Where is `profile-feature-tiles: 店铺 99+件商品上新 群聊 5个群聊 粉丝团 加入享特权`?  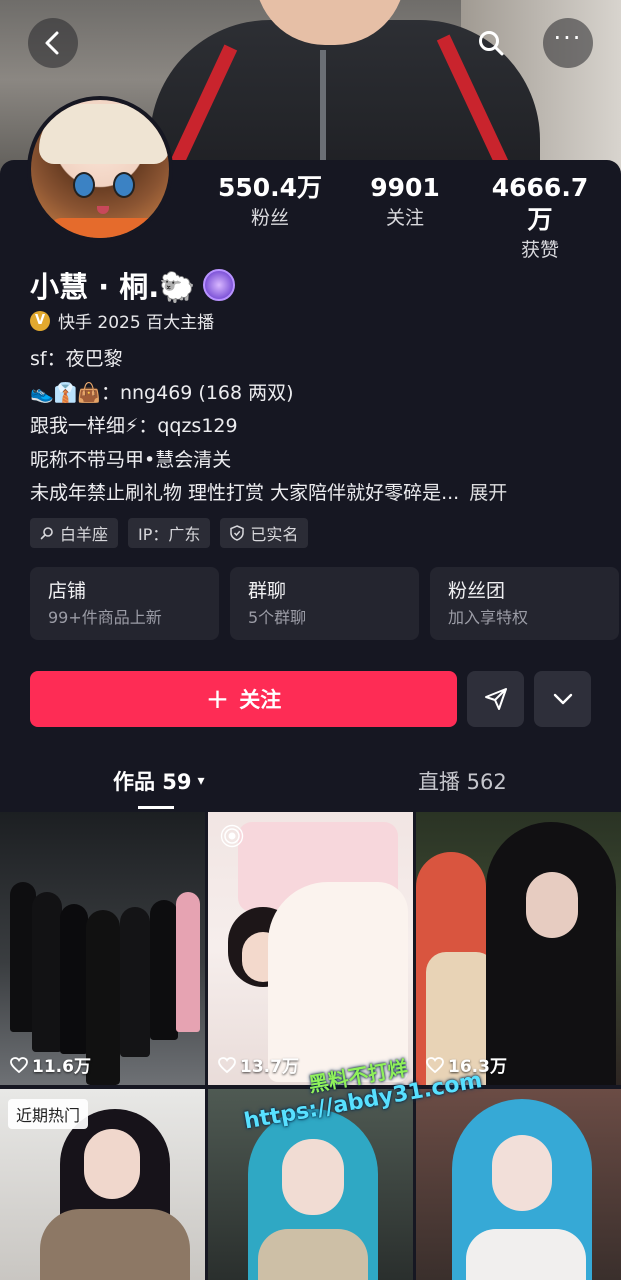
profile-feature-tiles: 店铺 99+件商品上新 群聊 5个群聊 粉丝团 加入享特权 is located at coordinates (324, 603).